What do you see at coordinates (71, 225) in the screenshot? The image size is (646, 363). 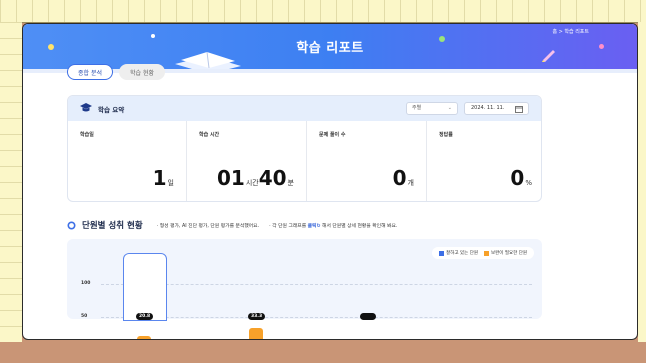 I see `ring-icon` at bounding box center [71, 225].